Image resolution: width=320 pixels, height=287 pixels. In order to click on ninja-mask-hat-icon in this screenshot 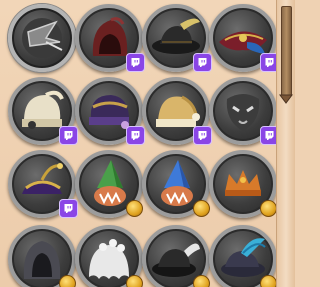, I will do `click(42, 38)`.